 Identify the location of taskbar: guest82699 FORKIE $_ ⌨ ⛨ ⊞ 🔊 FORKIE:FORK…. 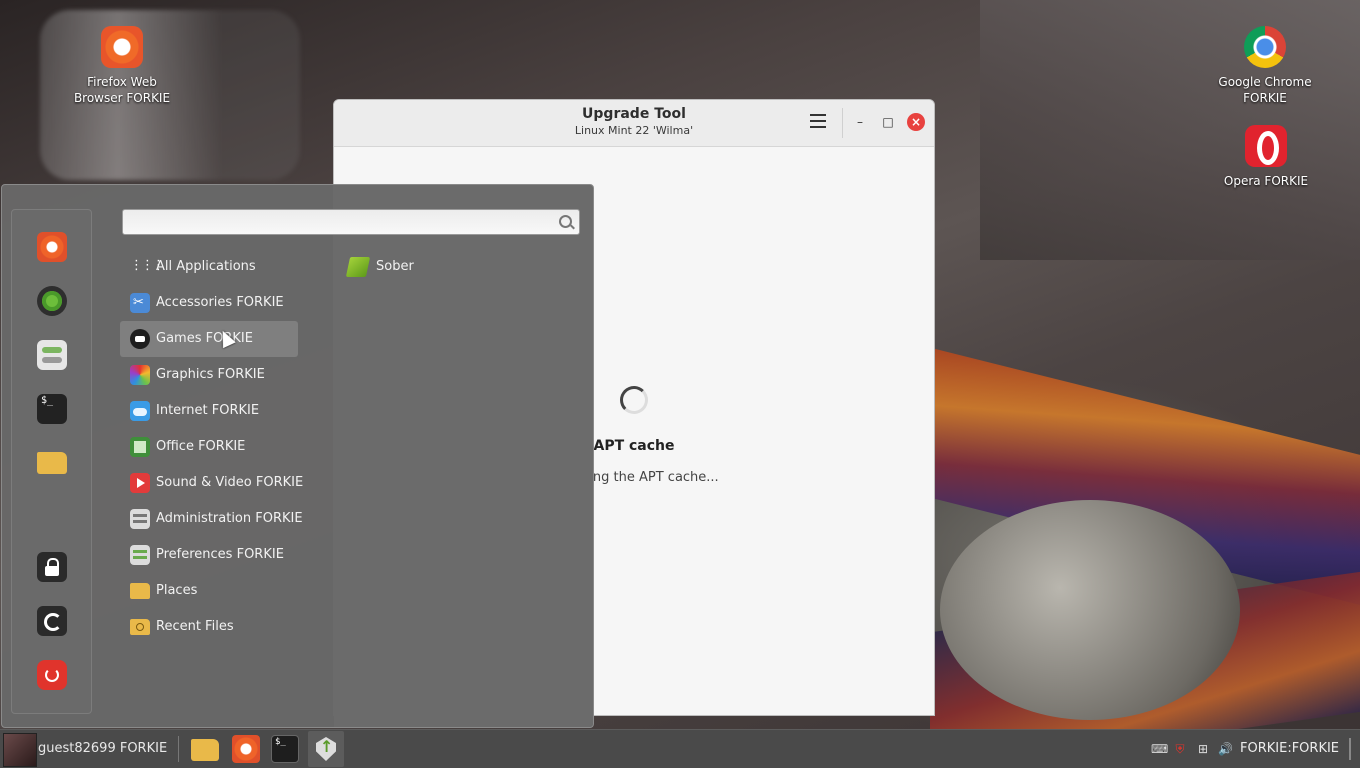
(680, 748).